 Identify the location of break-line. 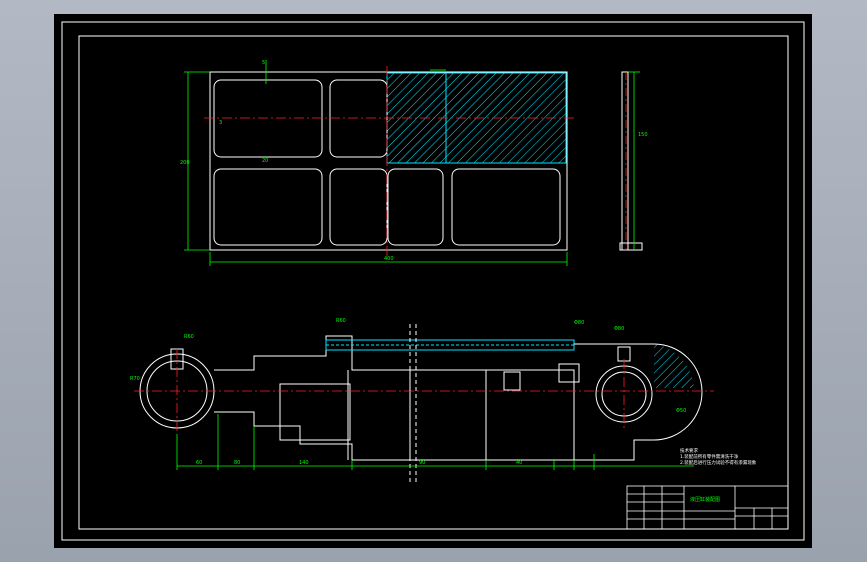
(413, 403).